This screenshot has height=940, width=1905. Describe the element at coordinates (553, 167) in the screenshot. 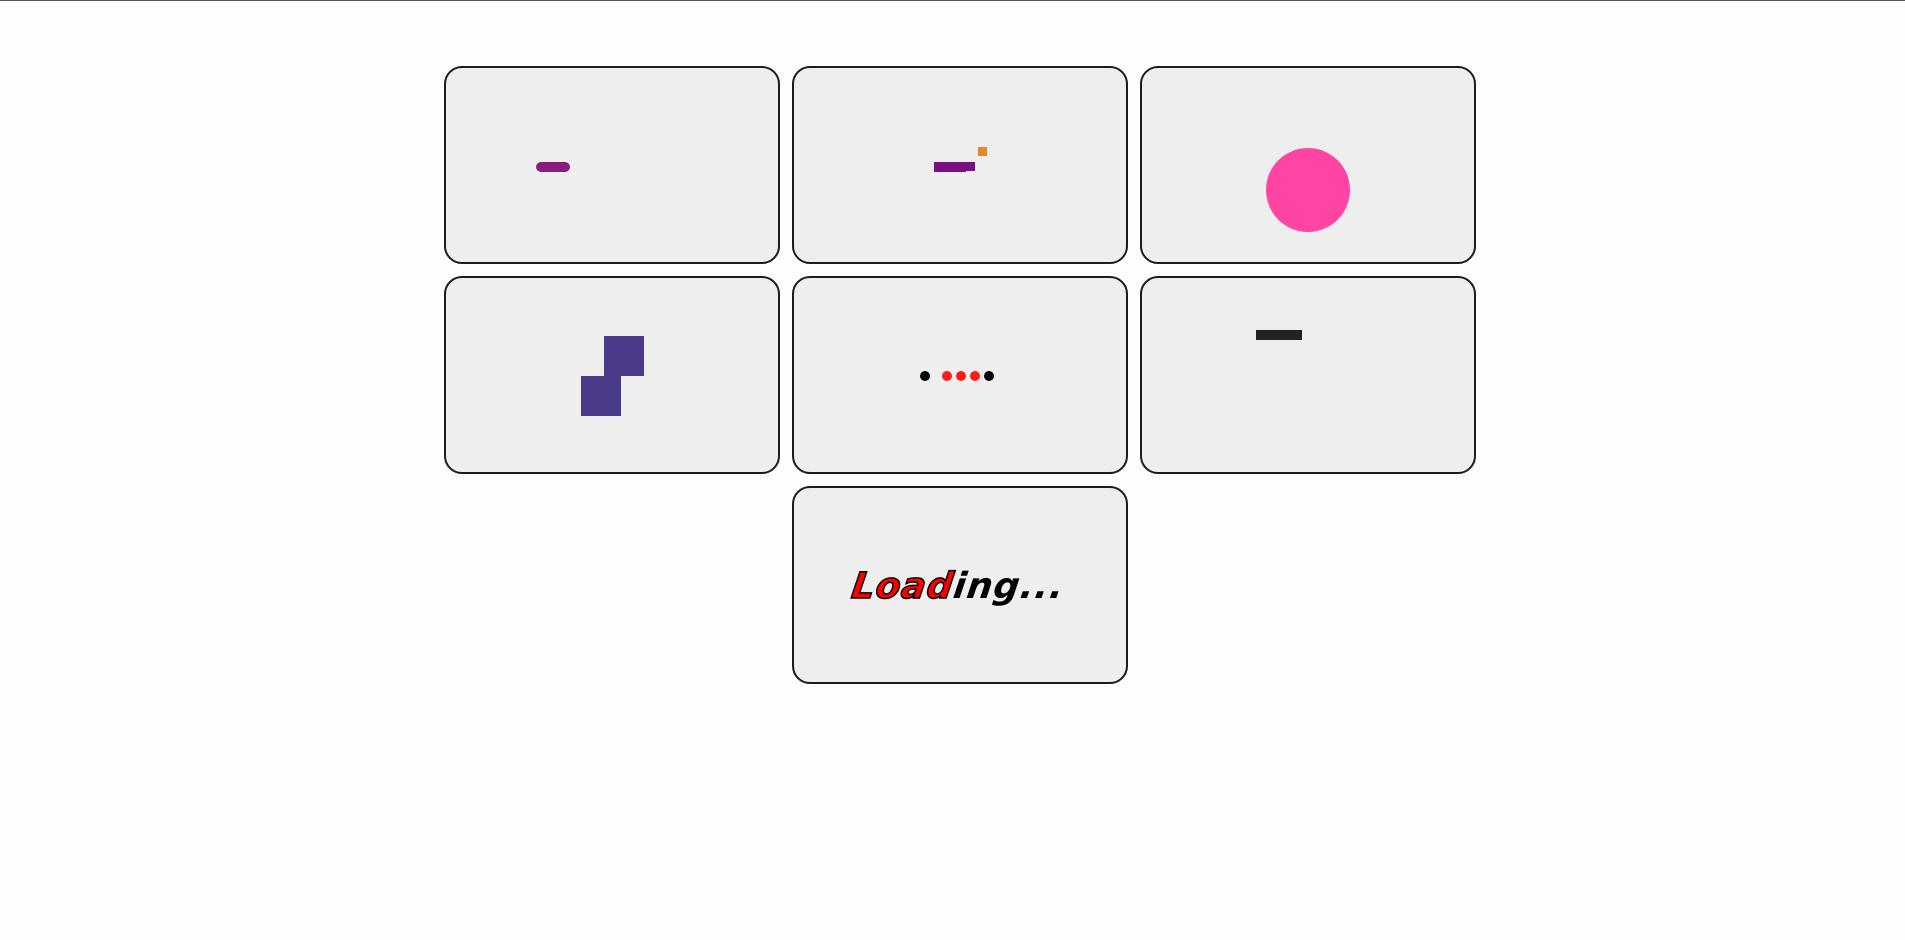

I see `pill-loader-shape` at that location.